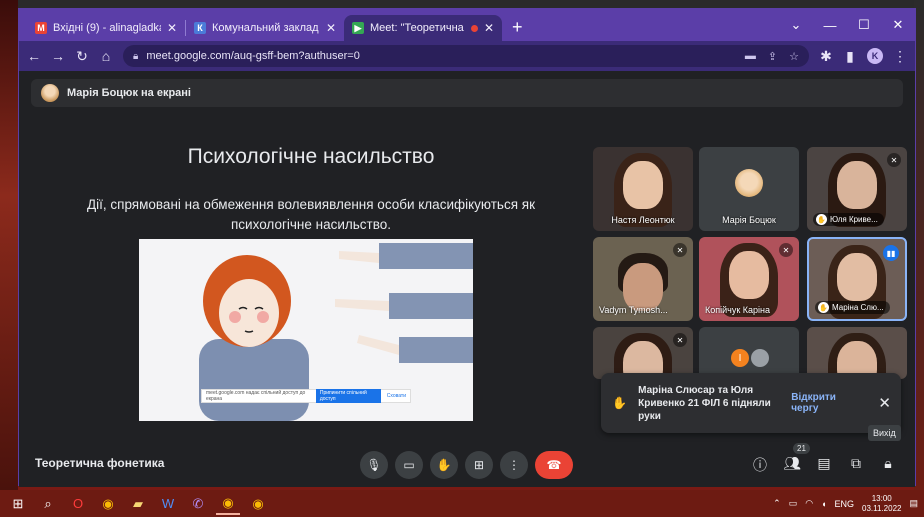 Image resolution: width=924 pixels, height=517 pixels. What do you see at coordinates (18, 504) in the screenshot?
I see `start-button: ⊞` at bounding box center [18, 504].